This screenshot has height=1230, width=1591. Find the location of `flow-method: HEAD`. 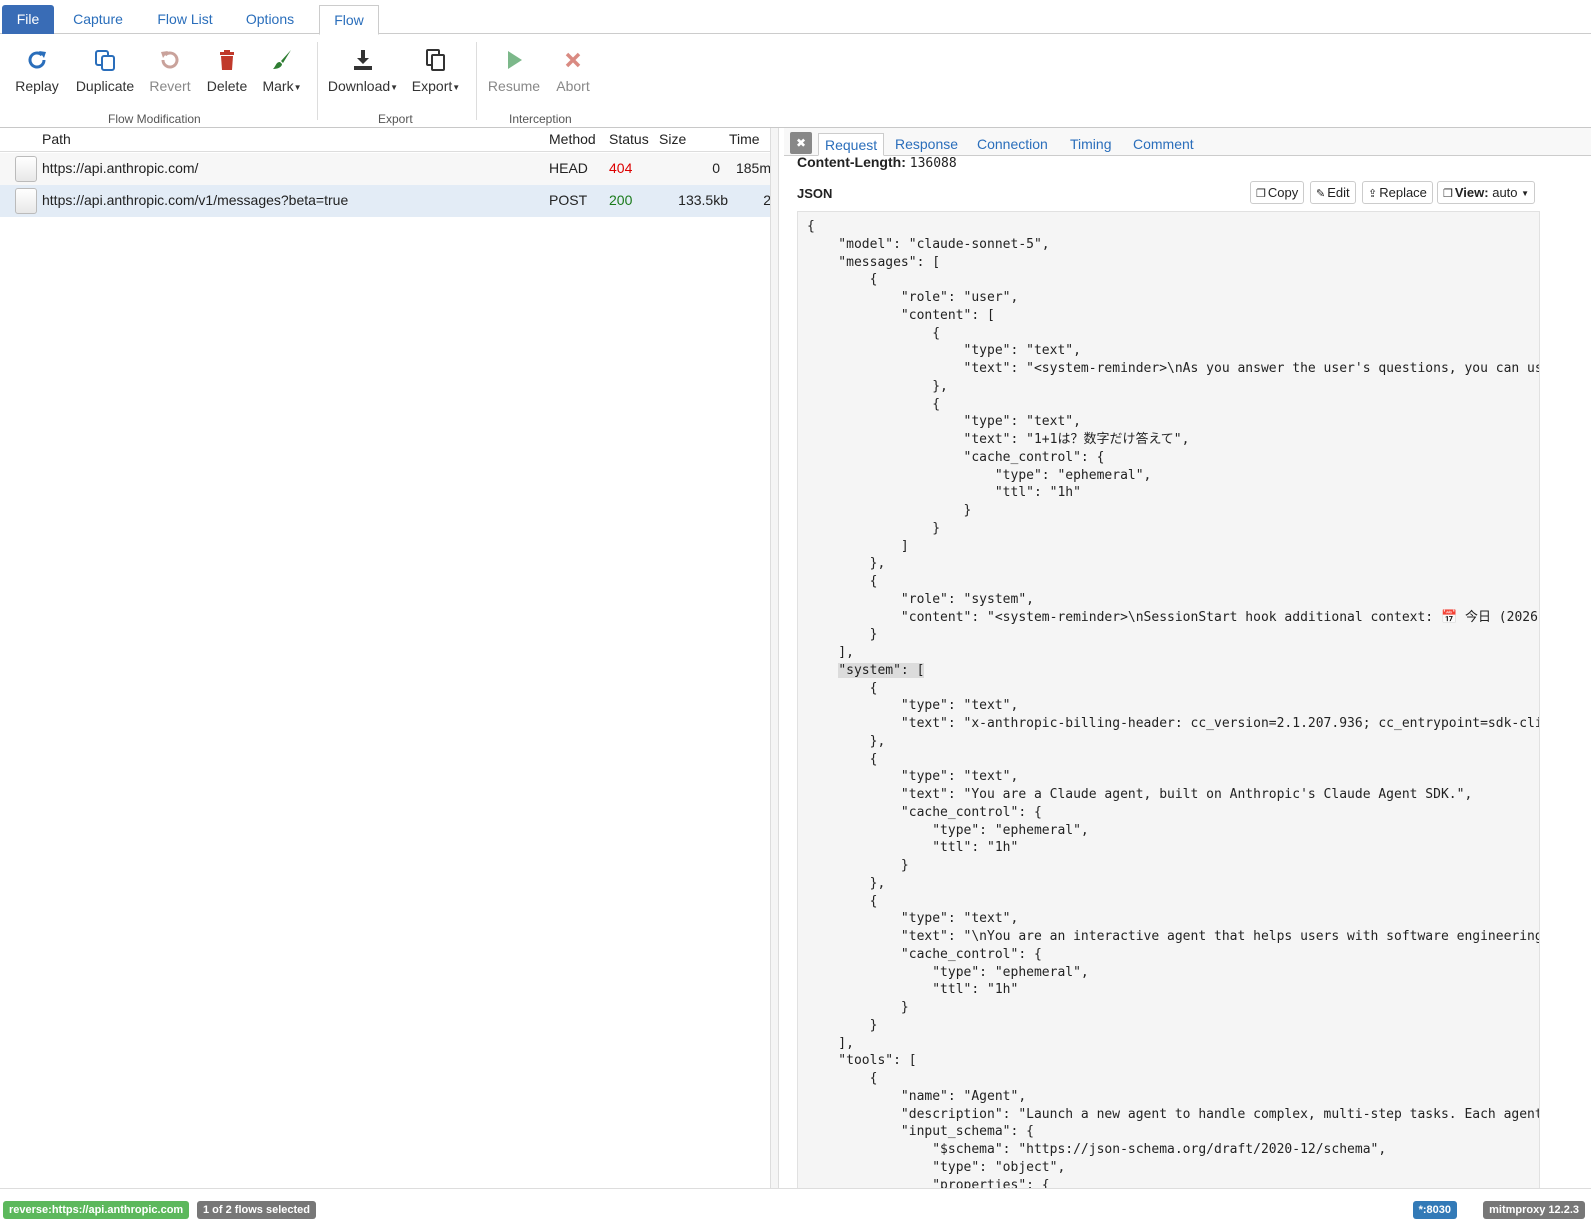

flow-method: HEAD is located at coordinates (568, 168).